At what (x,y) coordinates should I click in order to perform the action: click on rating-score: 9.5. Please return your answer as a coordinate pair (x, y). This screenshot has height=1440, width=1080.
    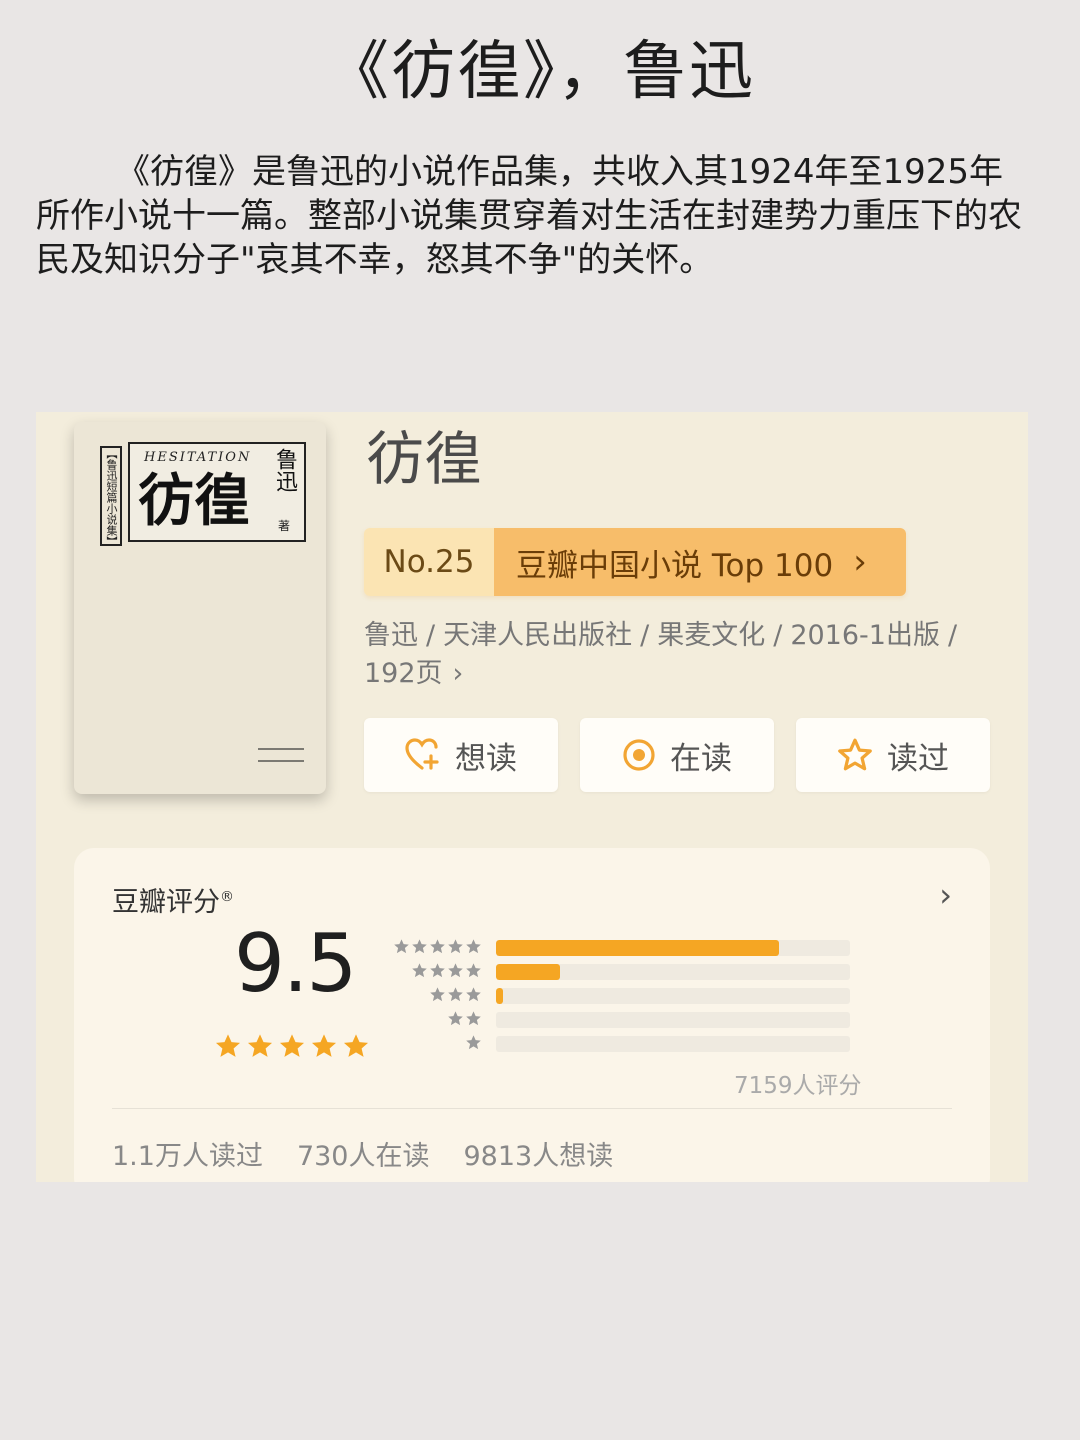
    Looking at the image, I should click on (295, 963).